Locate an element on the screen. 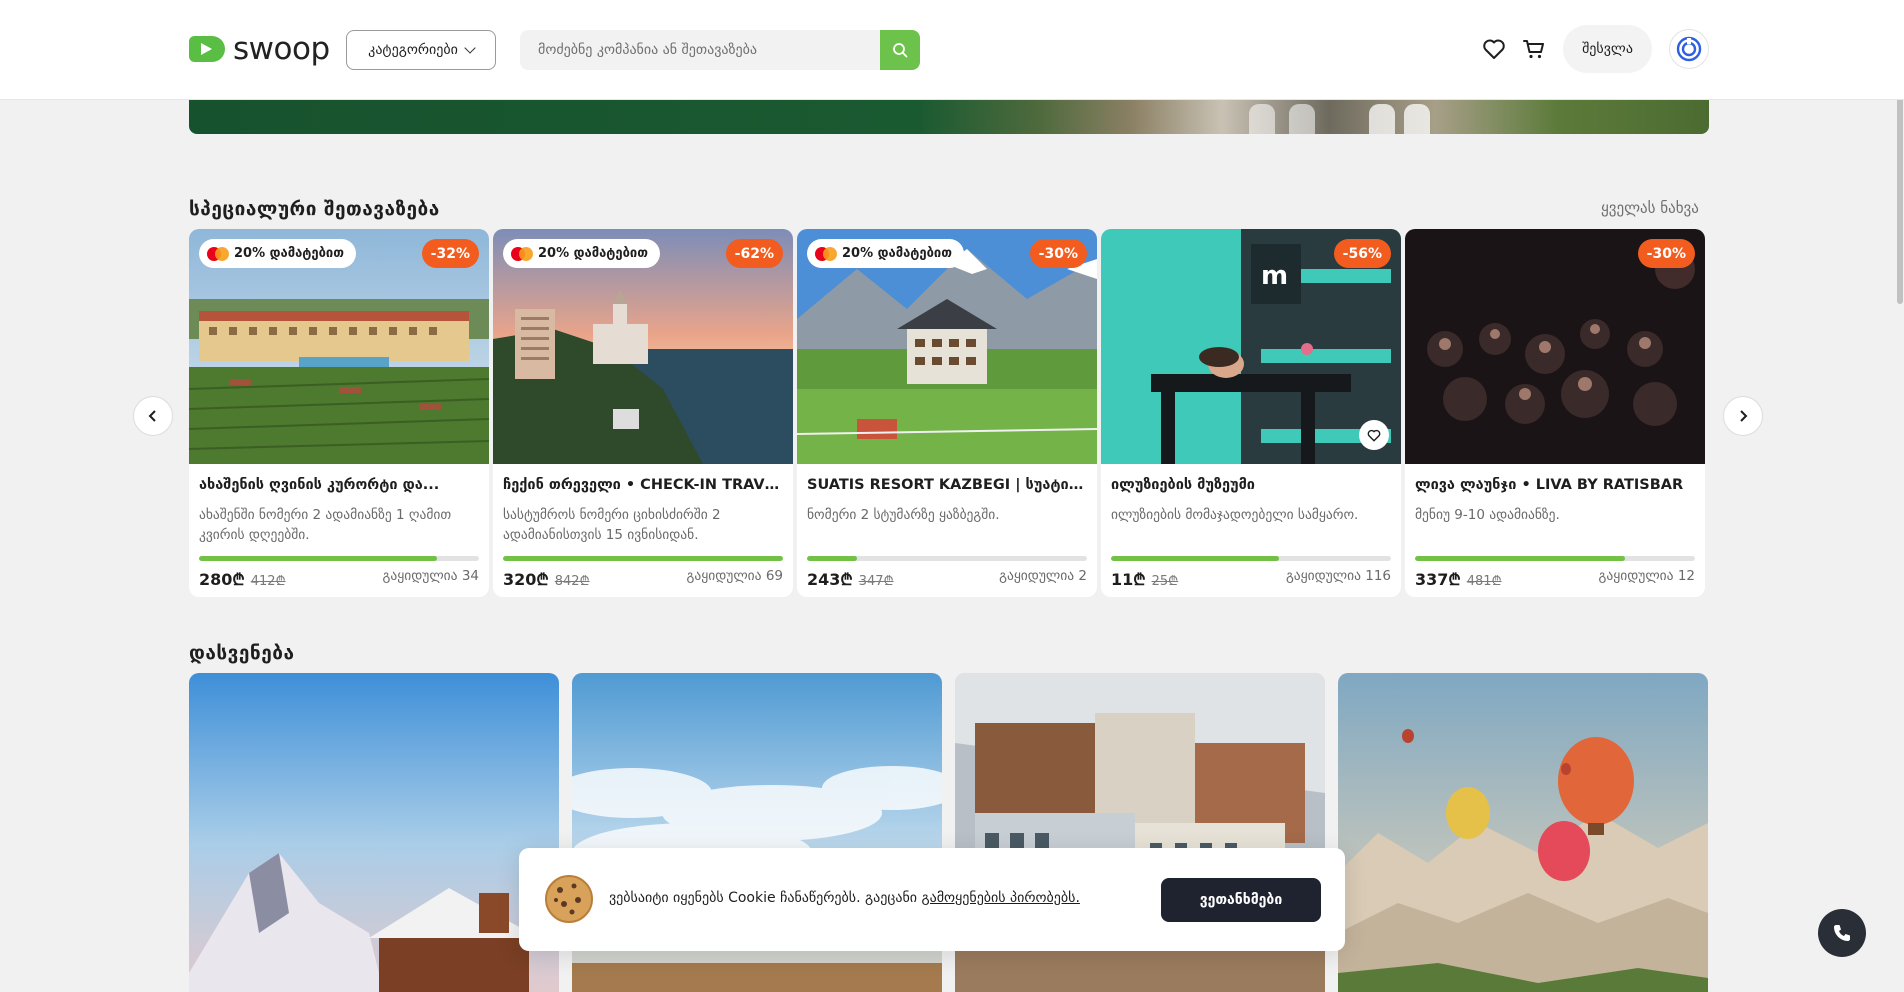 The image size is (1904, 992). old-price: 481₾ is located at coordinates (1484, 581).